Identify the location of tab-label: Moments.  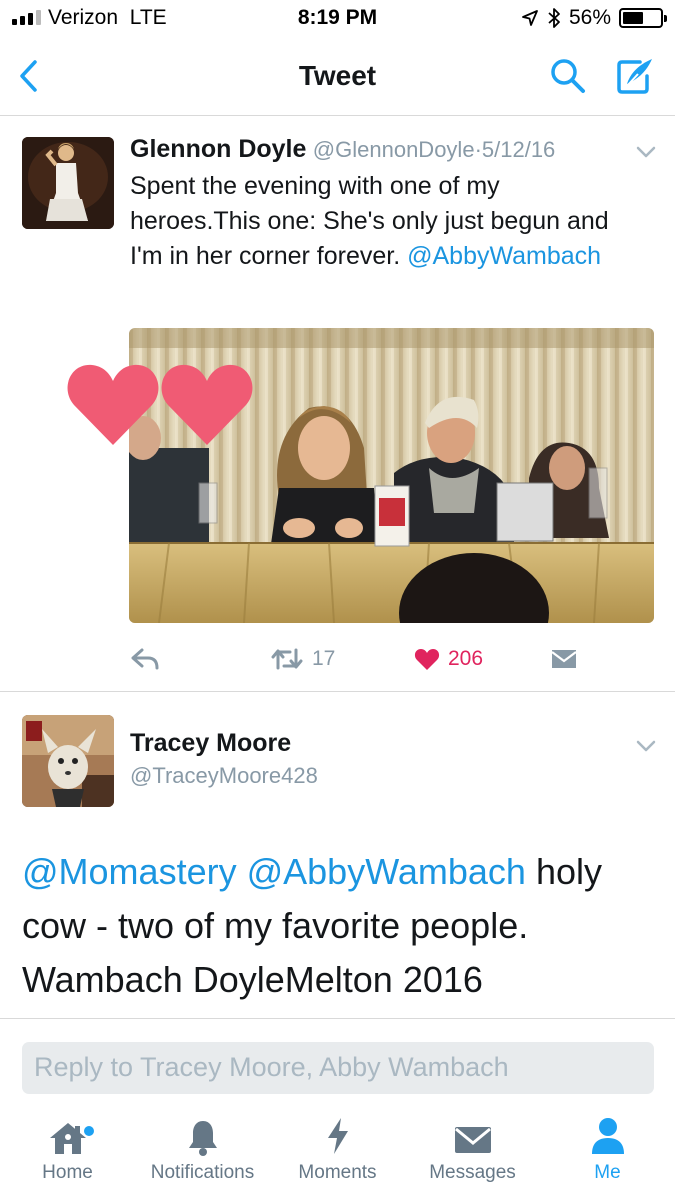
(337, 1172).